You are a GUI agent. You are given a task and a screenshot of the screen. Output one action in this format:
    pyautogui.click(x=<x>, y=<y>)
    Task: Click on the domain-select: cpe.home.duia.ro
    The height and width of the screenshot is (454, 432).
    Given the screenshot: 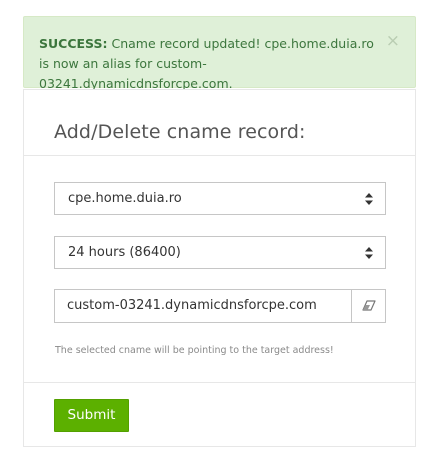 What is the action you would take?
    pyautogui.click(x=220, y=198)
    